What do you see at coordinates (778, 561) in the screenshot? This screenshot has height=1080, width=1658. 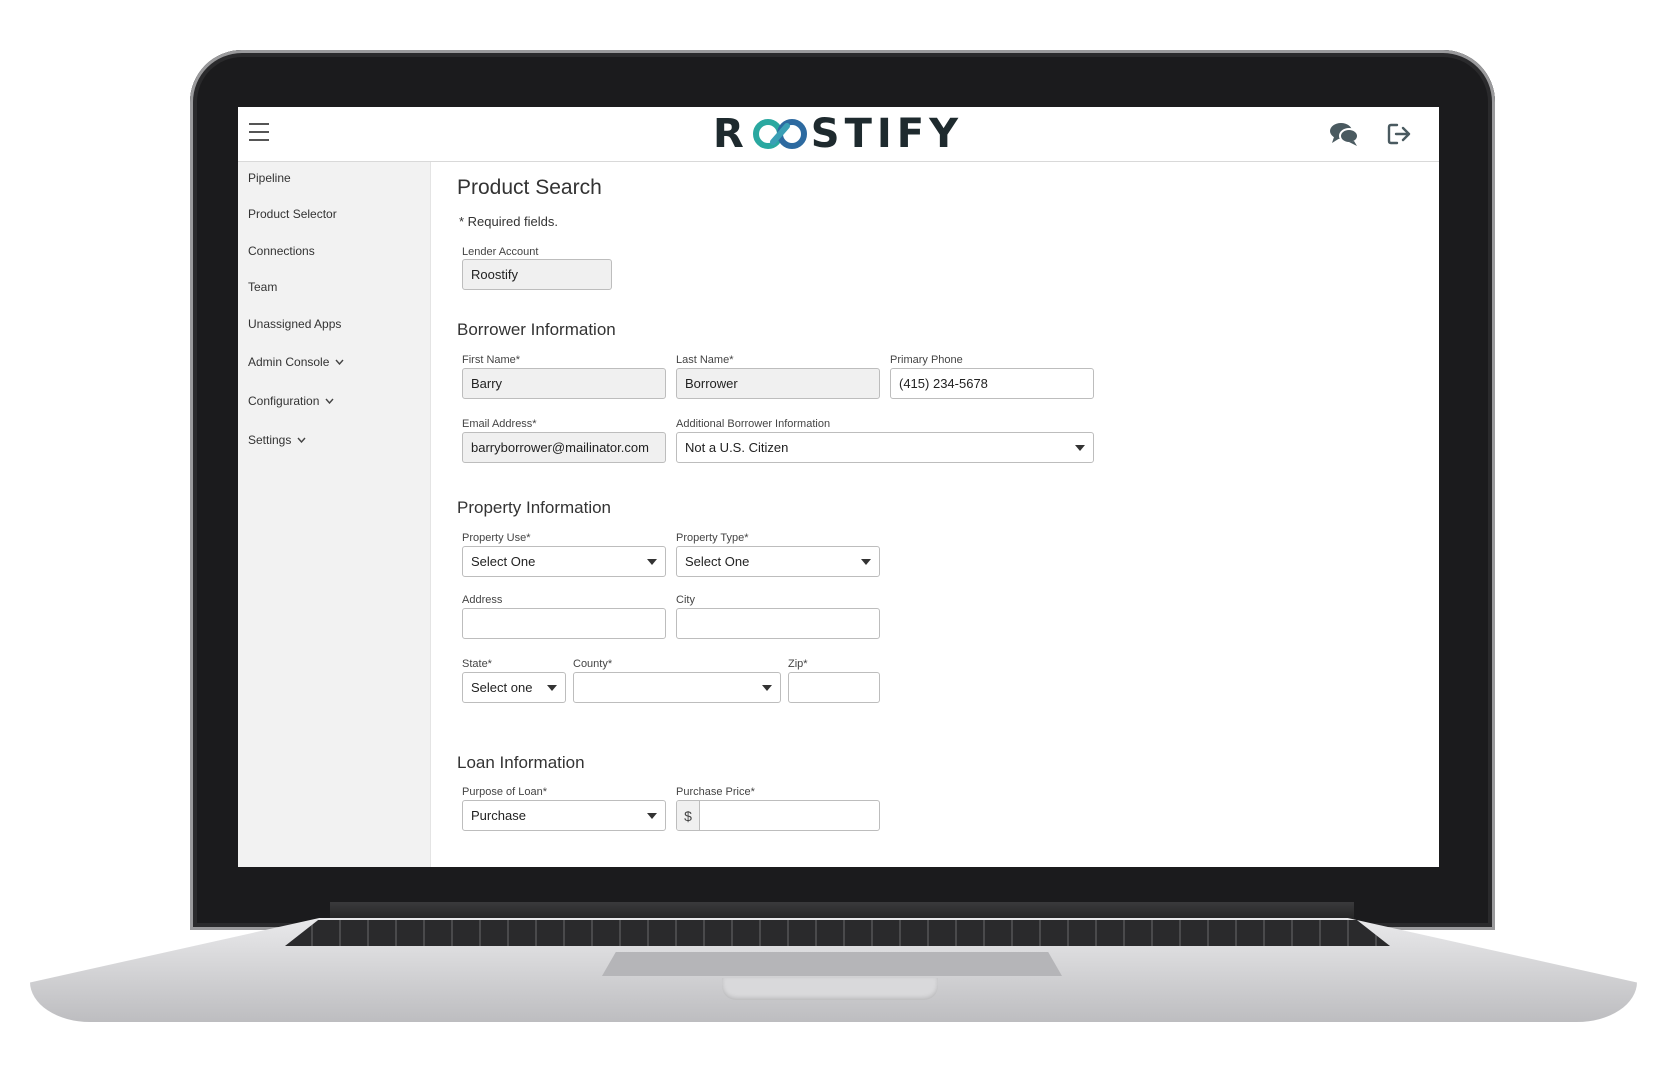 I see `property-type-select: Select One` at bounding box center [778, 561].